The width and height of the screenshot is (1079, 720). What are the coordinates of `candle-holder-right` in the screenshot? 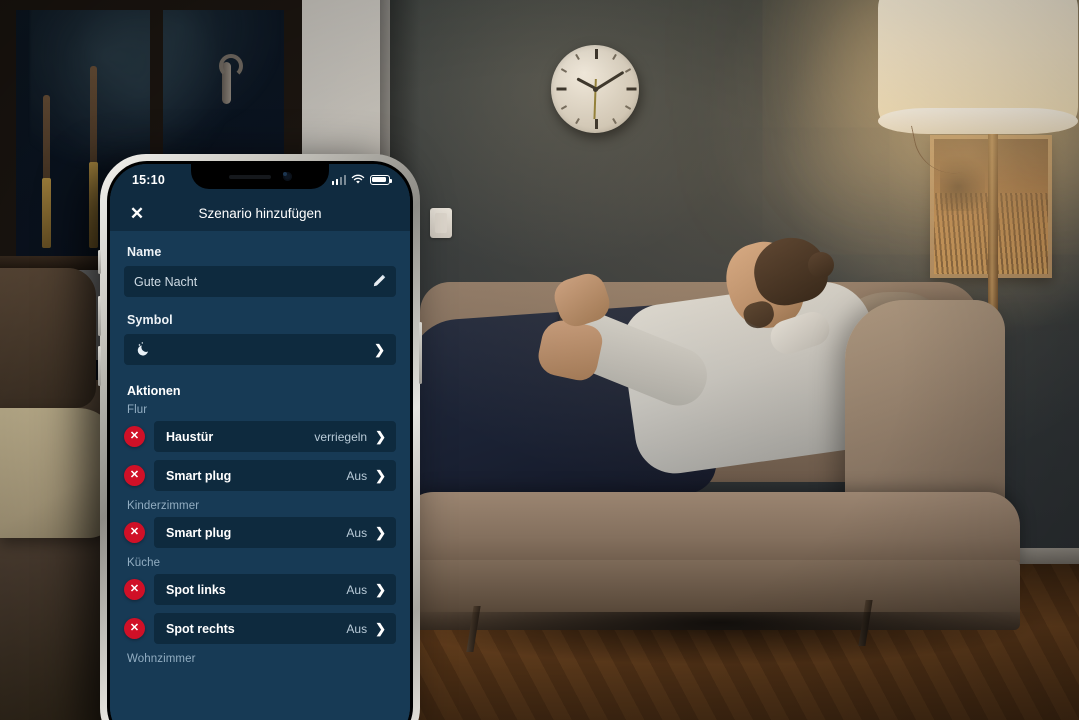 It's located at (93, 205).